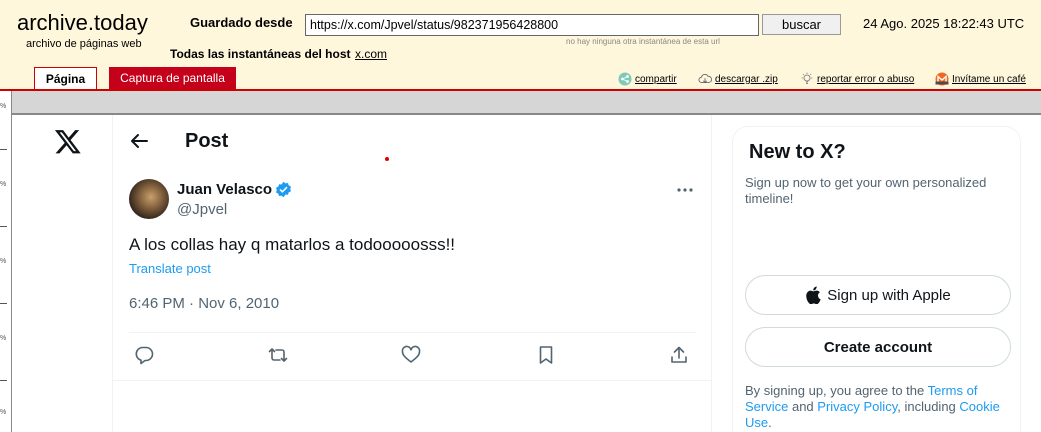 The image size is (1041, 432). I want to click on download-link: descargar .zip, so click(738, 79).